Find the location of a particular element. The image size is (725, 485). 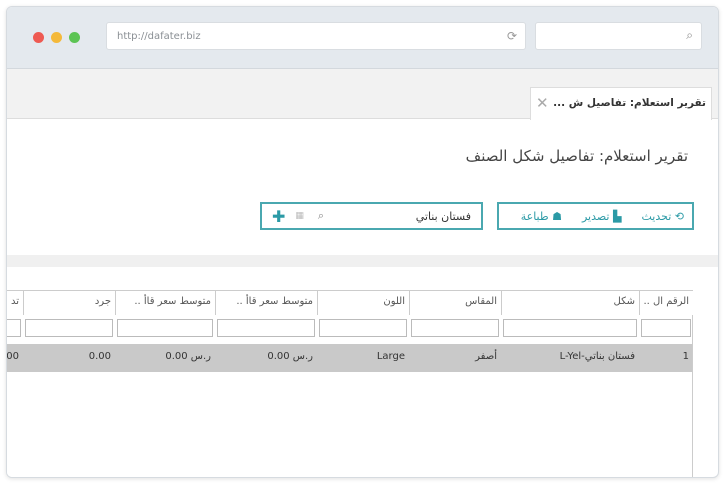

action-toolbar: ⟲ تحديث ▙ تصدير ☗ طباعة is located at coordinates (595, 216).